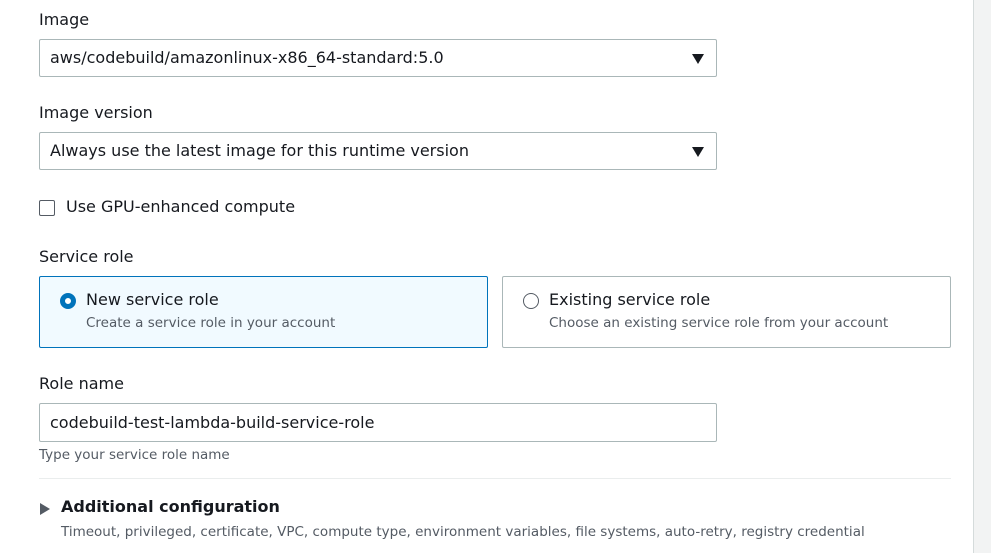 Image resolution: width=991 pixels, height=553 pixels. What do you see at coordinates (211, 323) in the screenshot?
I see `new-service-role-description: Create a service role in your account` at bounding box center [211, 323].